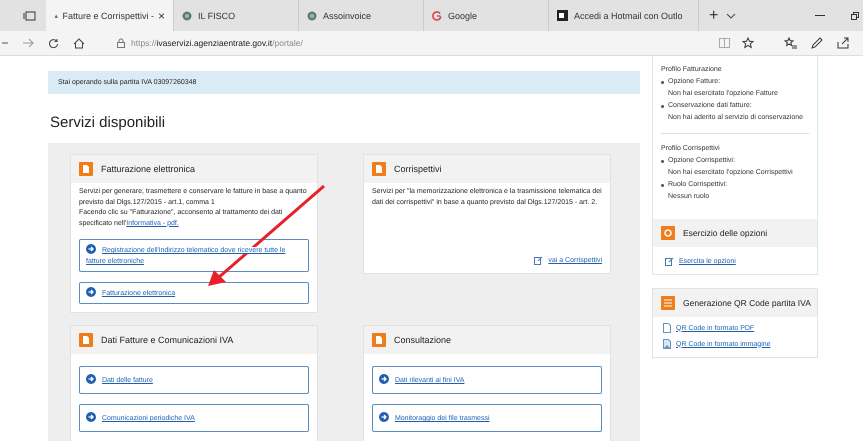 Image resolution: width=863 pixels, height=441 pixels. Describe the element at coordinates (562, 15) in the screenshot. I see `mail-icon` at that location.